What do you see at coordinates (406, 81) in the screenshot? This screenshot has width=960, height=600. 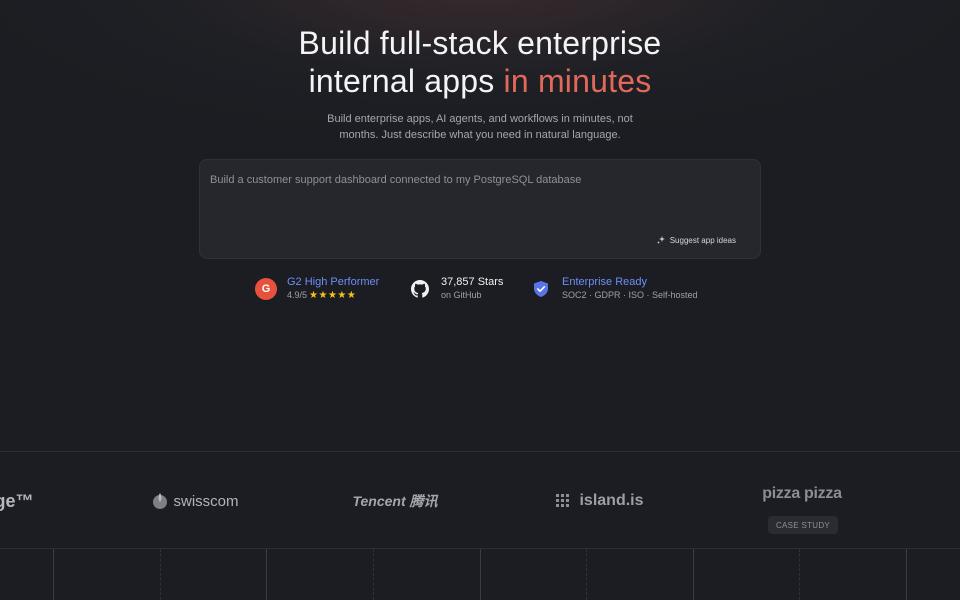 I see `hero-title-line2: internal apps` at bounding box center [406, 81].